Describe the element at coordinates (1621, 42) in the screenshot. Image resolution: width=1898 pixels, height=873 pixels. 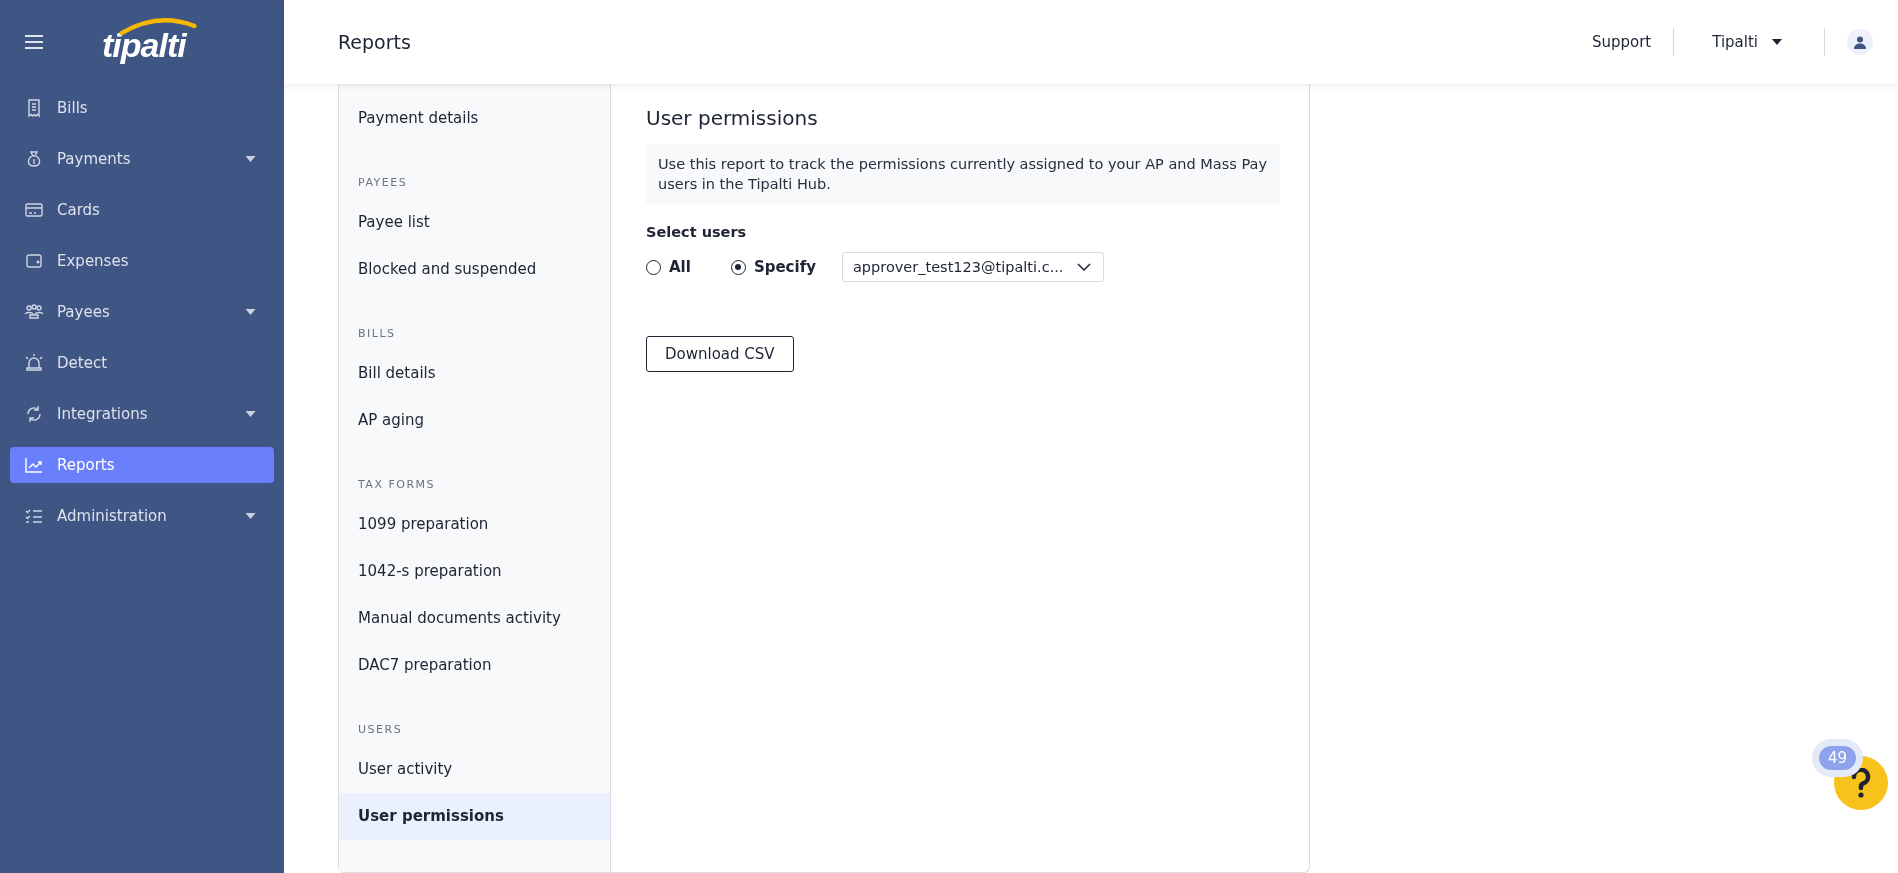
I see `support-link: Support` at that location.